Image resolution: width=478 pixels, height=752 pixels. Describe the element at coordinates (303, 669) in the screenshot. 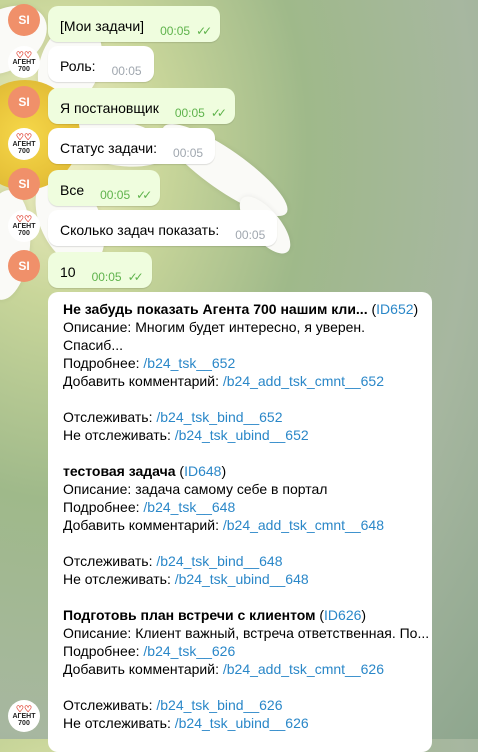

I see `task-comment-link: /b24_add_tsk_cmnt__626` at that location.